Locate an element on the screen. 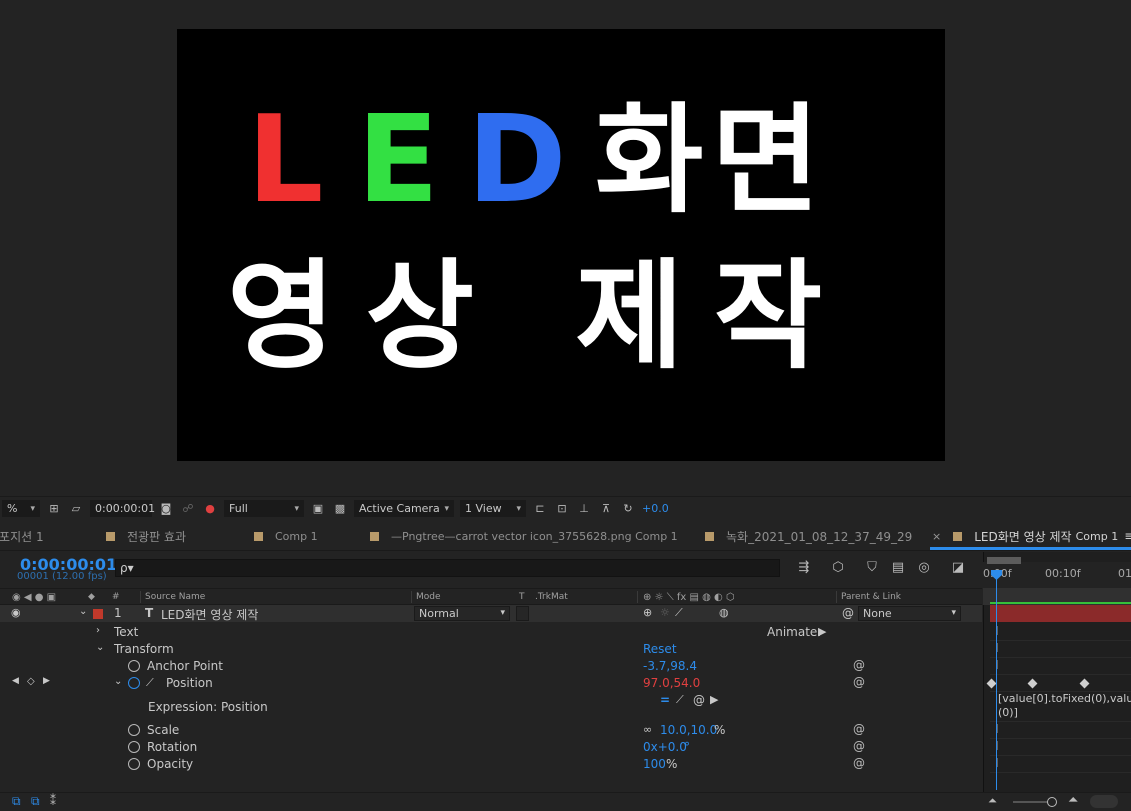  frame-blending-icon: ▤ is located at coordinates (898, 568).